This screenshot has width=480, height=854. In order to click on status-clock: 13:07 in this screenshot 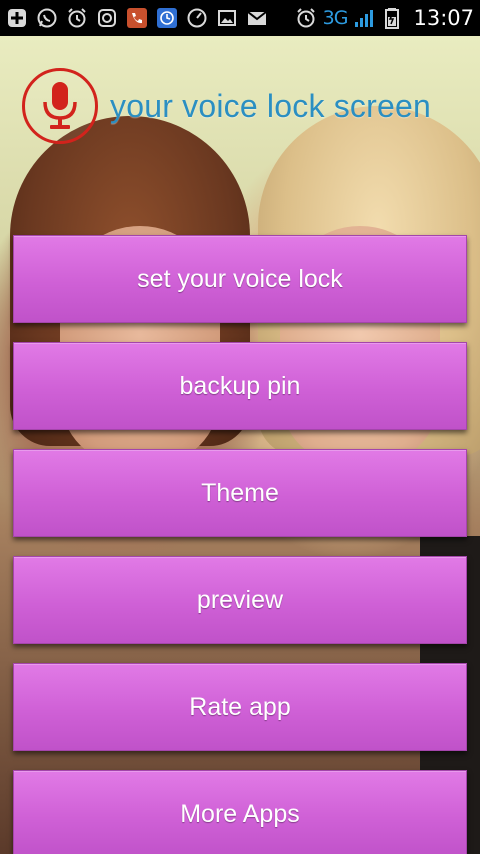, I will do `click(443, 18)`.